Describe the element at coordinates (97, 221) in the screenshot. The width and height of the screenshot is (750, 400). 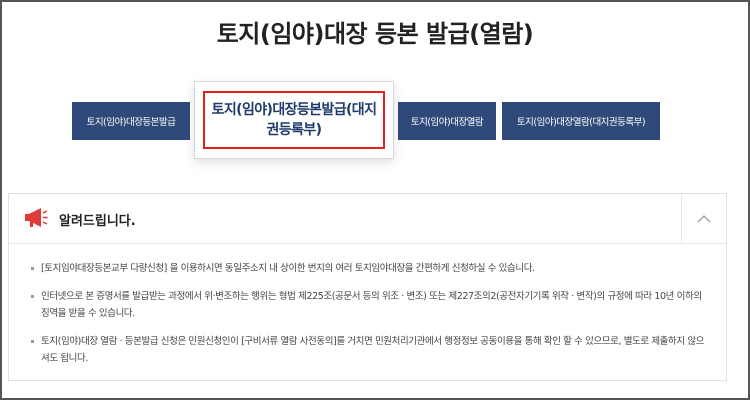
I see `notice-title: 알려드립니다.` at that location.